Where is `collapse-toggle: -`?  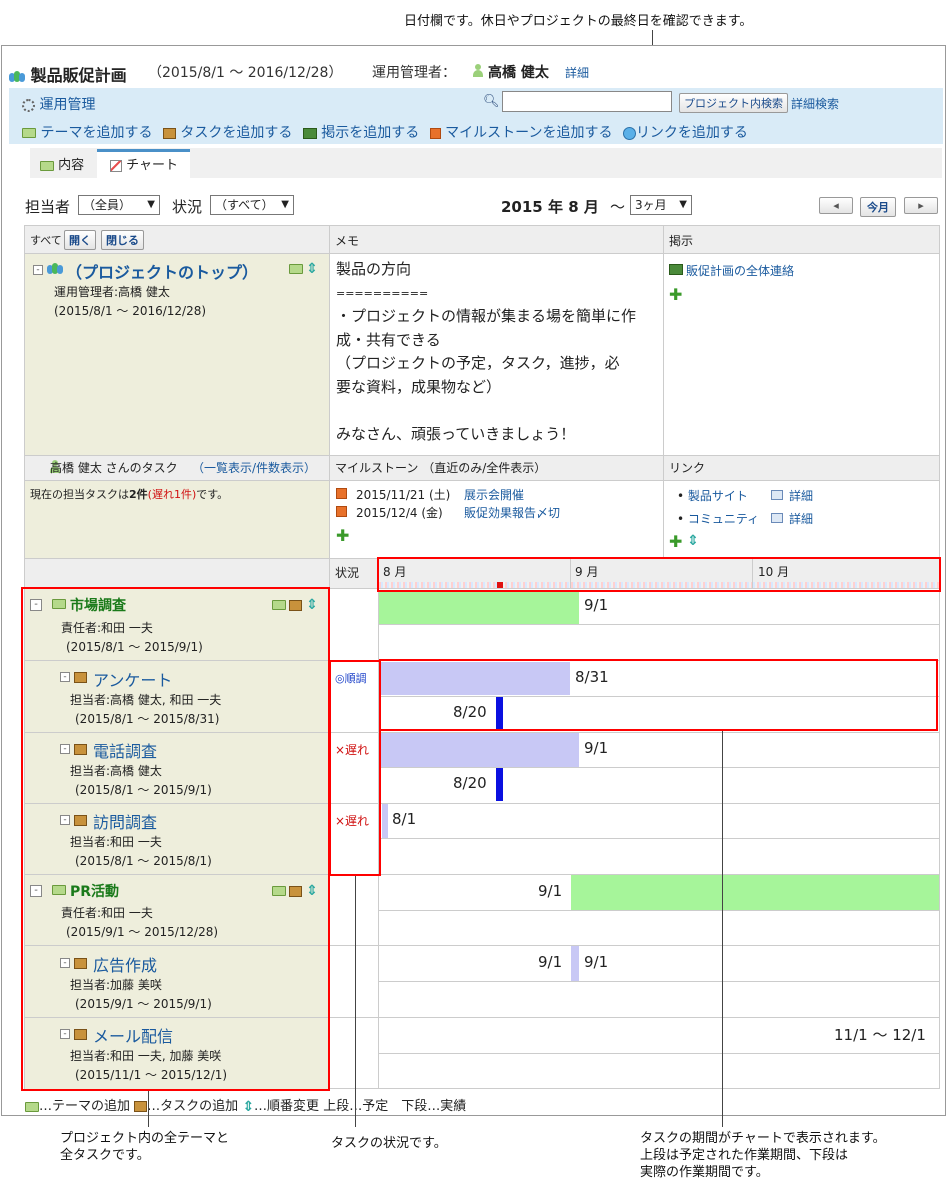
collapse-toggle: - is located at coordinates (38, 270).